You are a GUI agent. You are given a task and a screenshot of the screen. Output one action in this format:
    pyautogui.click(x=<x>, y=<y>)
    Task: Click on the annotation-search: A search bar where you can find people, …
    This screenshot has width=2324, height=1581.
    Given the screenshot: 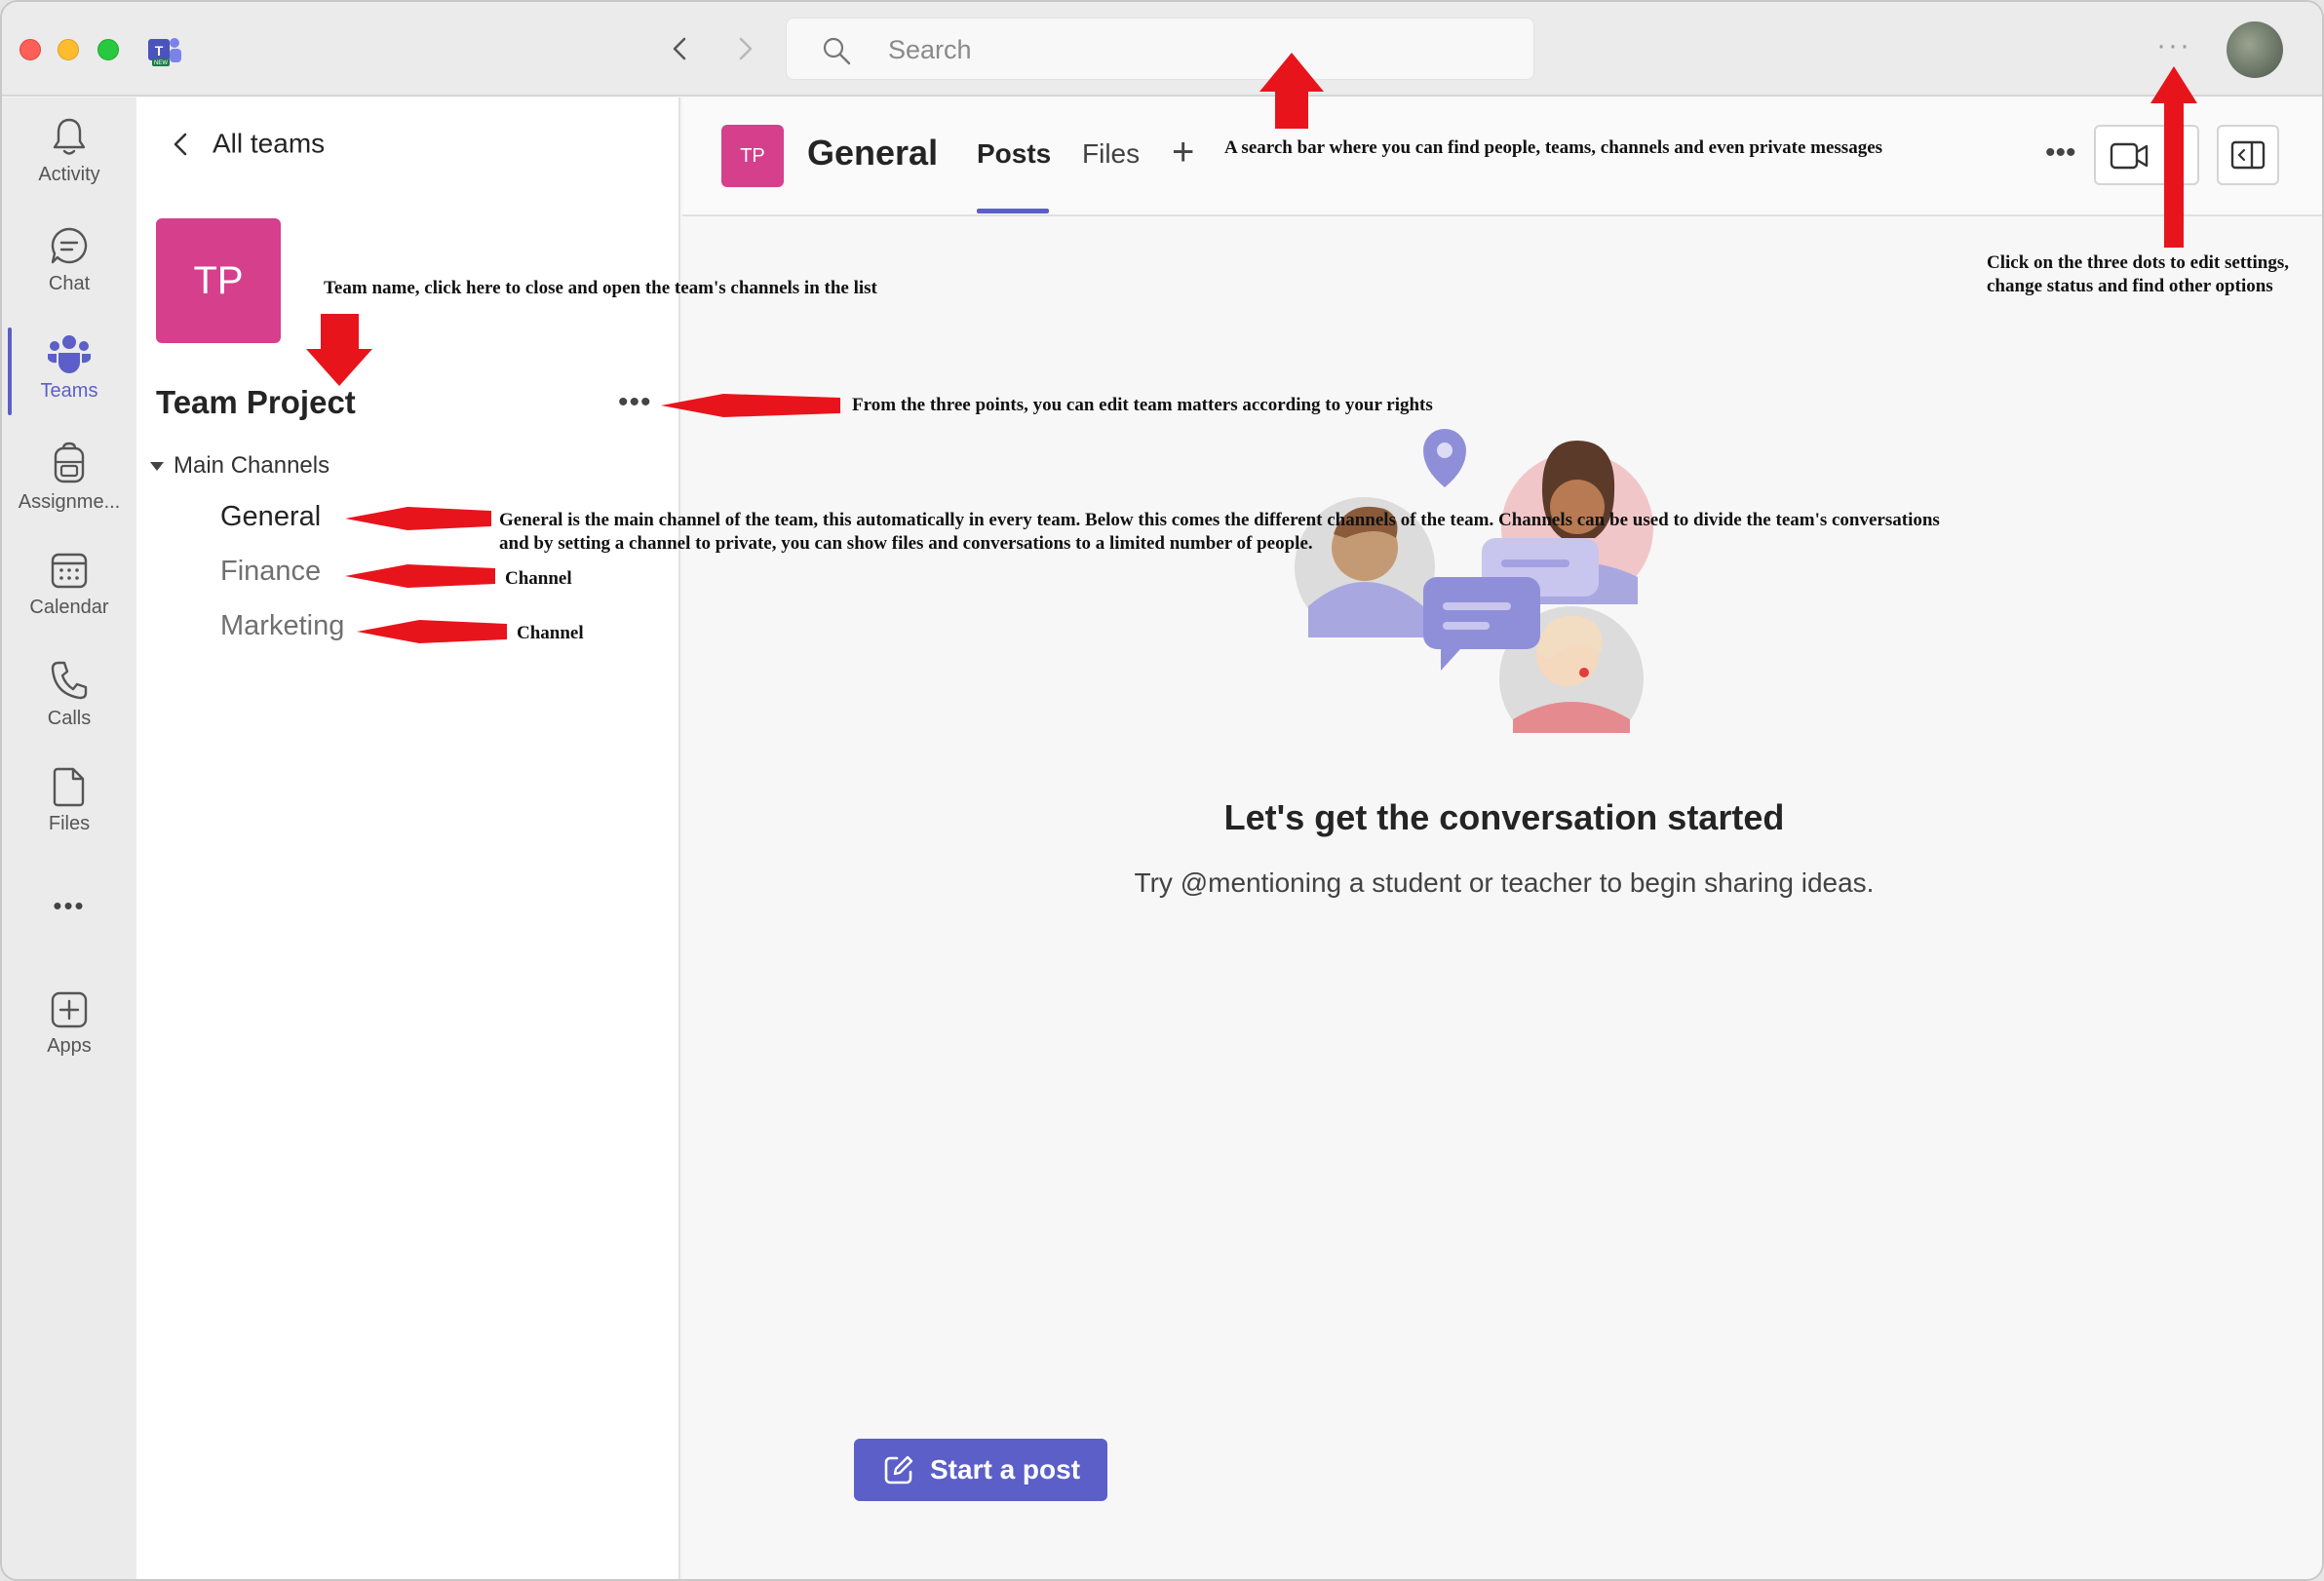 What is the action you would take?
    pyautogui.click(x=1553, y=147)
    